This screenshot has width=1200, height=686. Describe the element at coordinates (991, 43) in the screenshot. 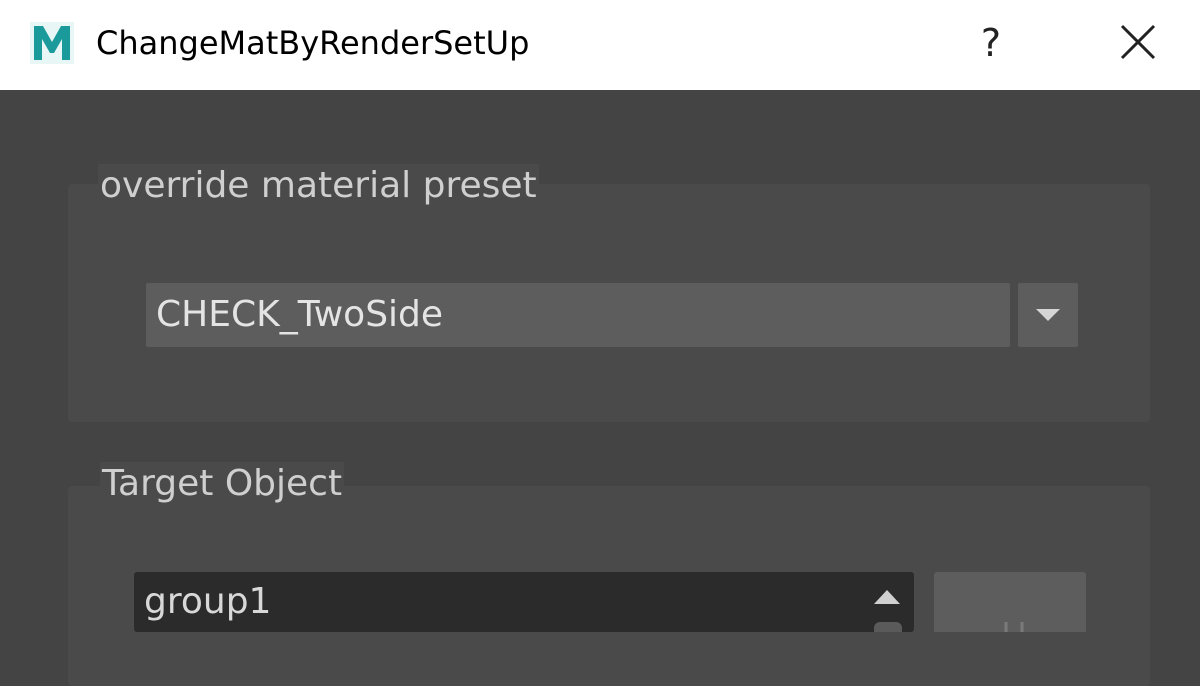

I see `help-button: ?` at that location.